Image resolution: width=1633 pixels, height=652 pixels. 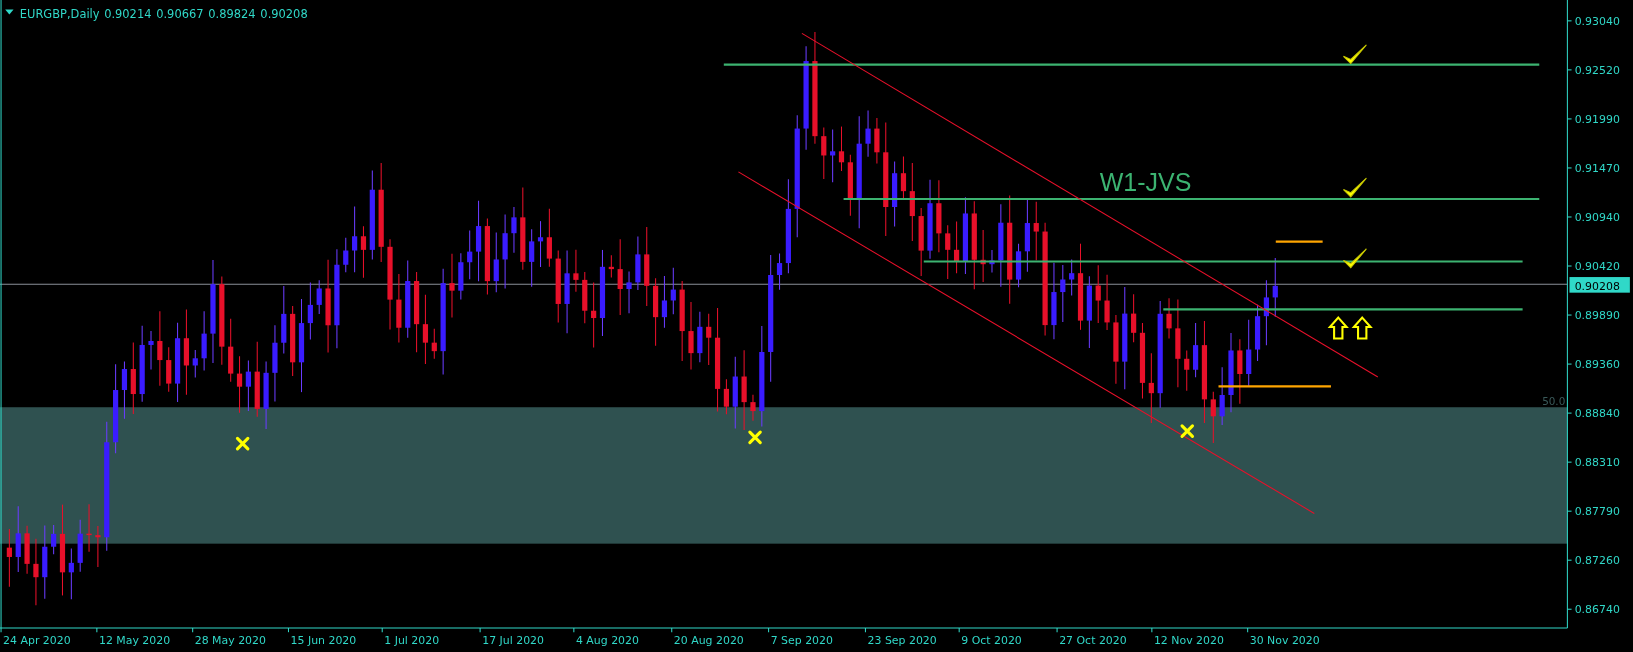 What do you see at coordinates (1597, 365) in the screenshot?
I see `price-axis-label: 0.89360` at bounding box center [1597, 365].